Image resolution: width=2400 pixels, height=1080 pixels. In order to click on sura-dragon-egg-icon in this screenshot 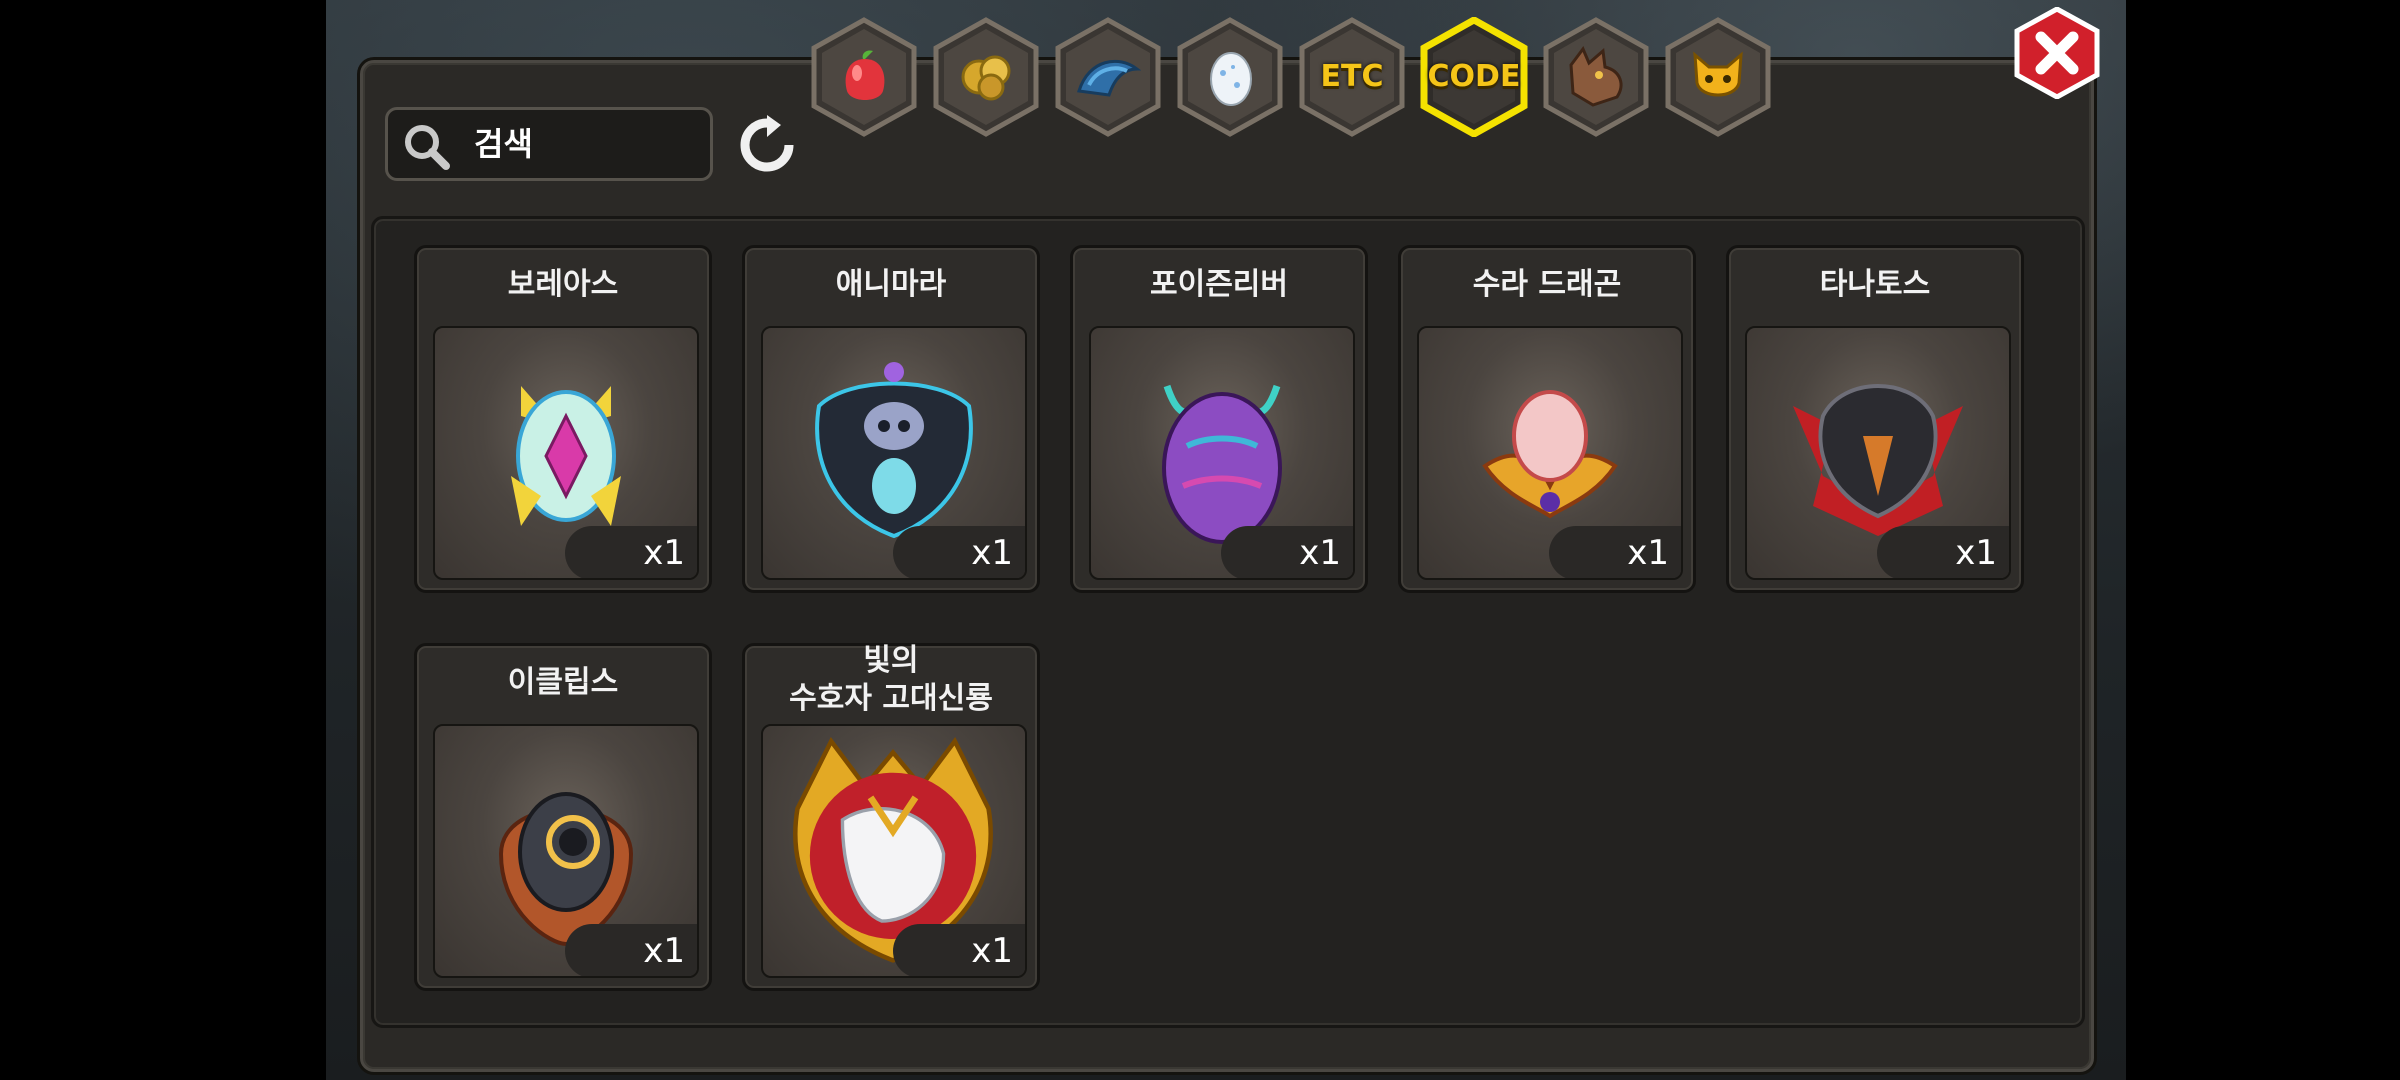, I will do `click(1550, 454)`.